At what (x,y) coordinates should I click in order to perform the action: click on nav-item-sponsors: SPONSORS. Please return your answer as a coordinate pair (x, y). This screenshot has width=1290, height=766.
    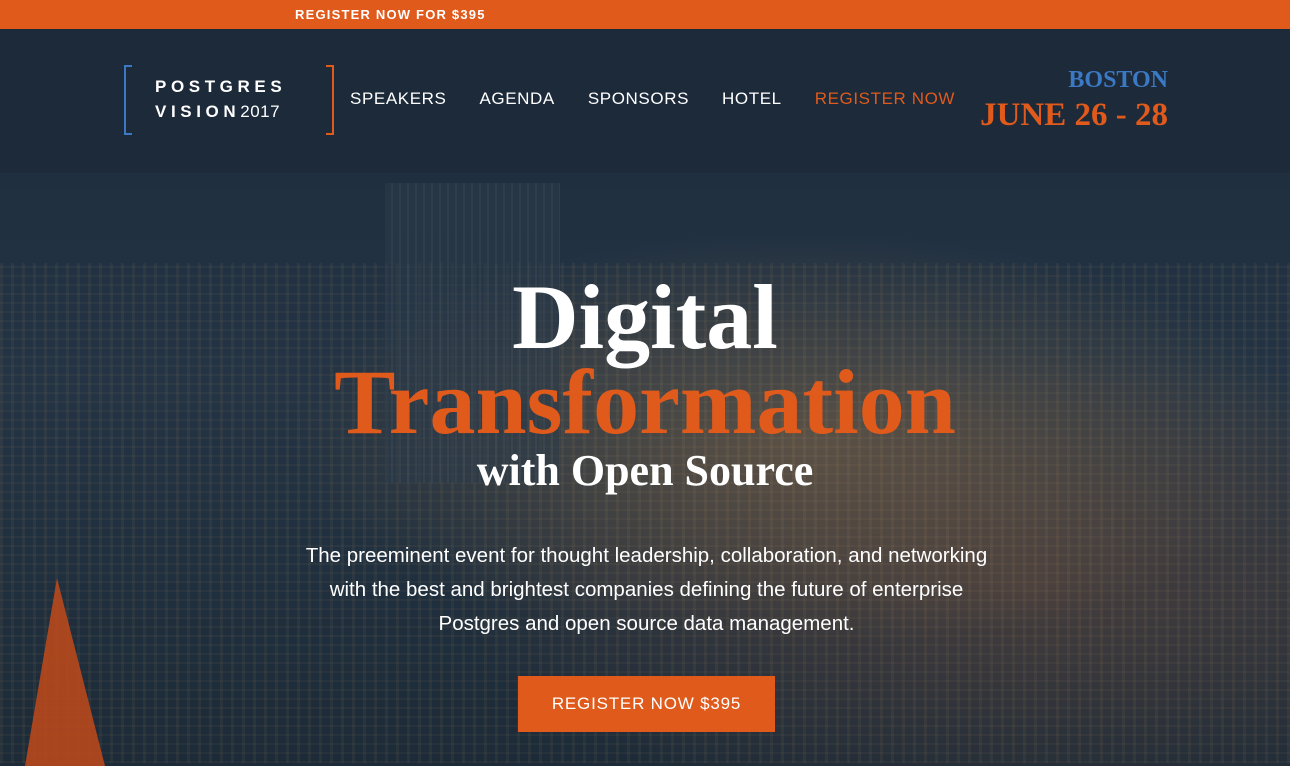
    Looking at the image, I should click on (638, 99).